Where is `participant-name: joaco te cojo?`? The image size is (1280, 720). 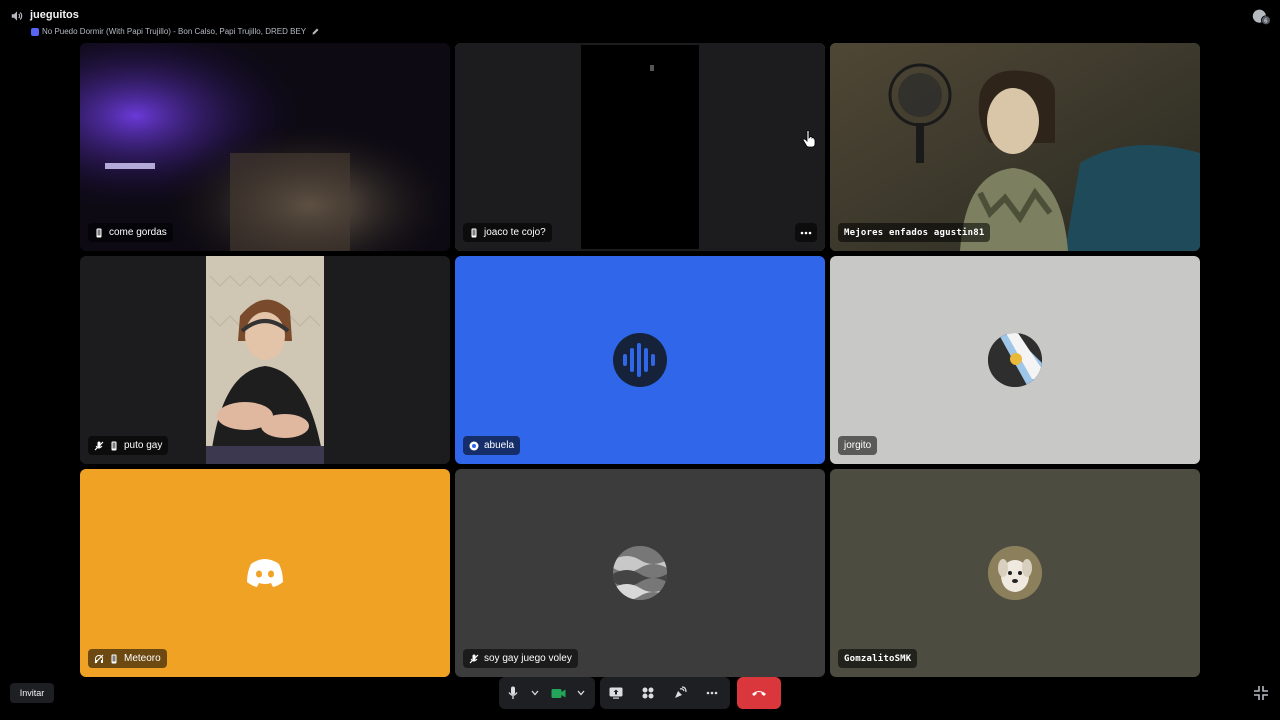
participant-name: joaco te cojo? is located at coordinates (515, 232).